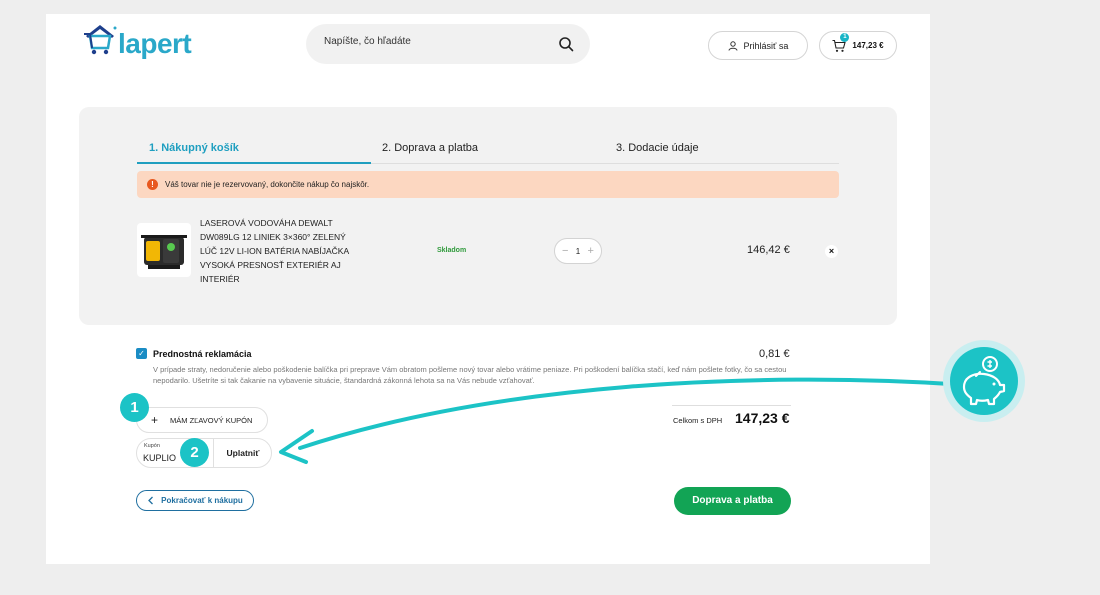  I want to click on step-shipping: 2. Doprava a platba, so click(430, 148).